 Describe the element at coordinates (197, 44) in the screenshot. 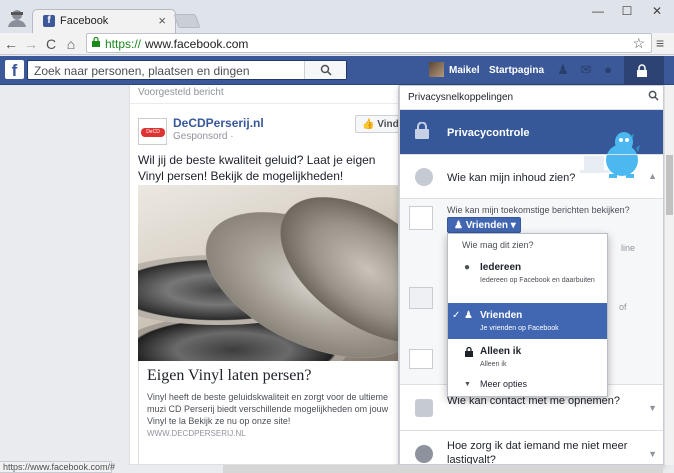

I see `url-host: www.facebook.com` at that location.